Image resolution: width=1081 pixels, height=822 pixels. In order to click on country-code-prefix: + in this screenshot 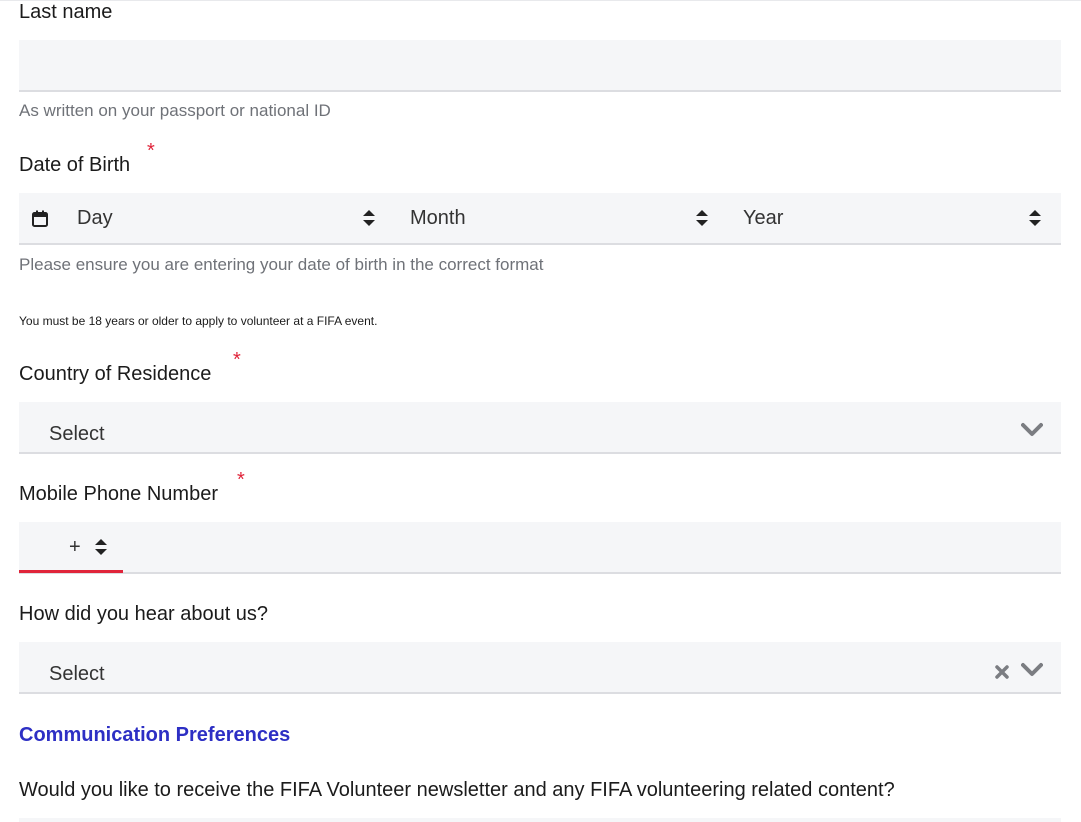, I will do `click(75, 547)`.